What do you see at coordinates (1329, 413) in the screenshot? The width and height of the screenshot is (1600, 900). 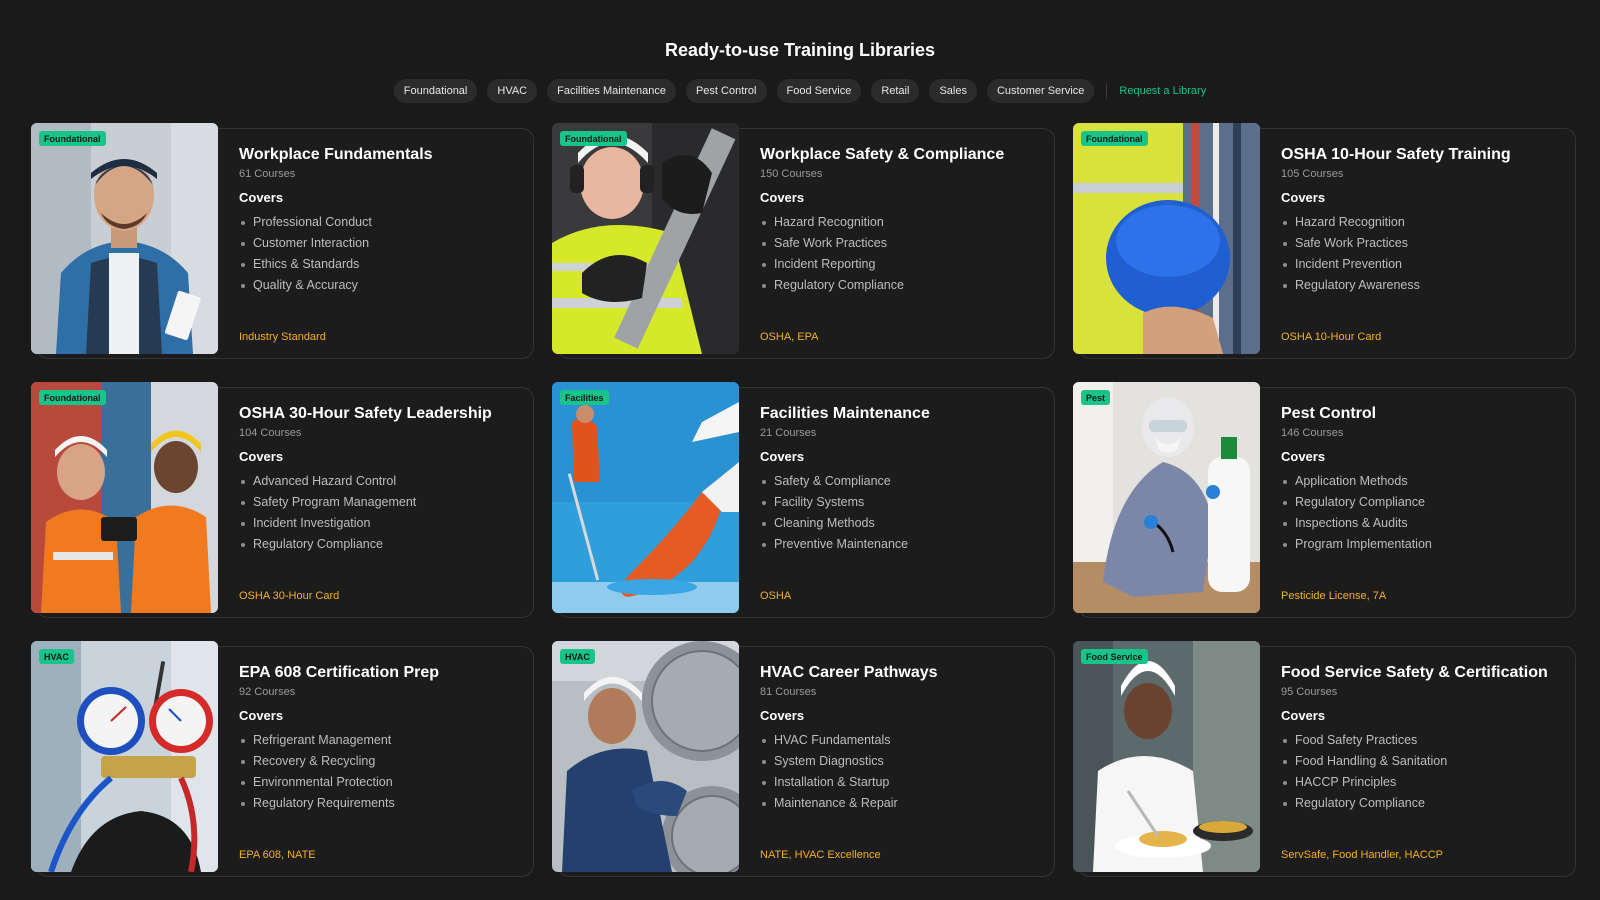 I see `card-title: Pest Control` at bounding box center [1329, 413].